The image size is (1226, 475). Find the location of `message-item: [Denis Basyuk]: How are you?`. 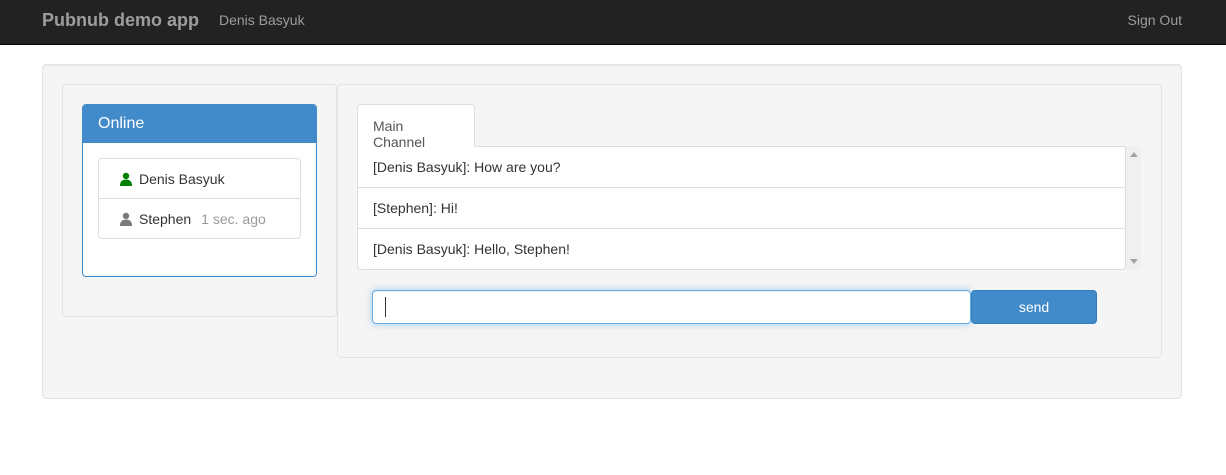

message-item: [Denis Basyuk]: How are you? is located at coordinates (741, 167).